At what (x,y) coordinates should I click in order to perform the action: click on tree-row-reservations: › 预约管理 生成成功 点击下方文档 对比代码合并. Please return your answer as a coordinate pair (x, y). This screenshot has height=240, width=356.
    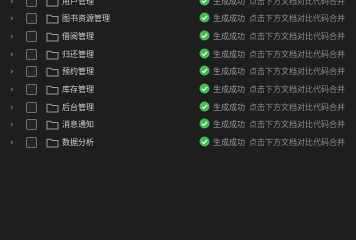
    Looking at the image, I should click on (178, 72).